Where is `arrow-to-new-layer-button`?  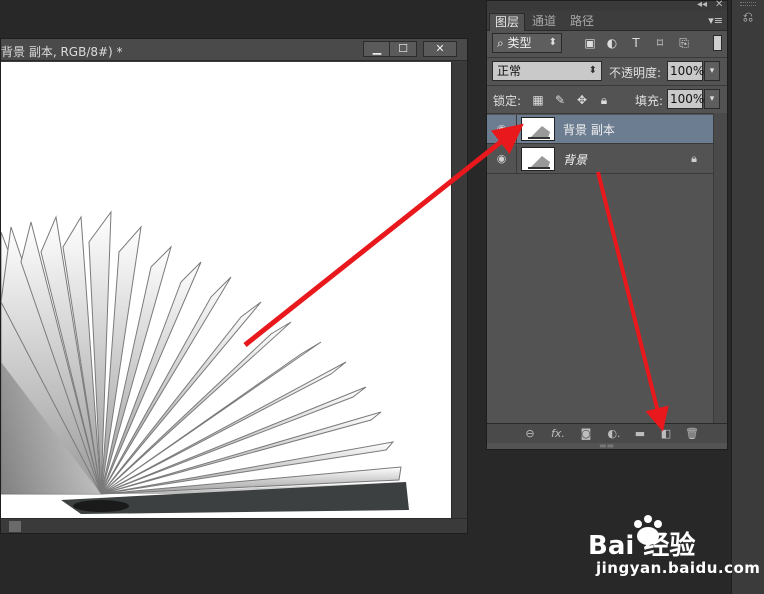 arrow-to-new-layer-button is located at coordinates (632, 301).